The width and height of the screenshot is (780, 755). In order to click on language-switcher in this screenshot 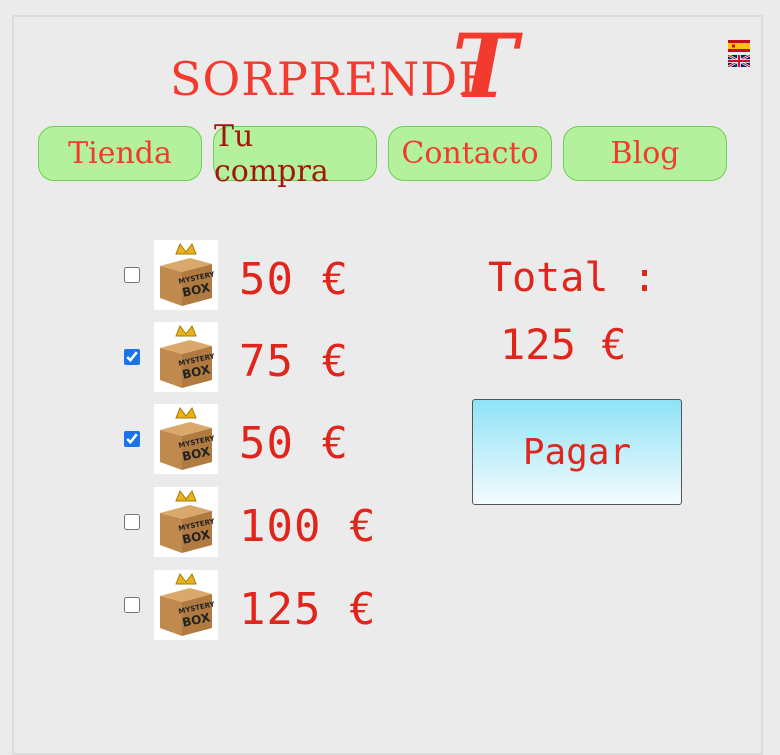, I will do `click(739, 55)`.